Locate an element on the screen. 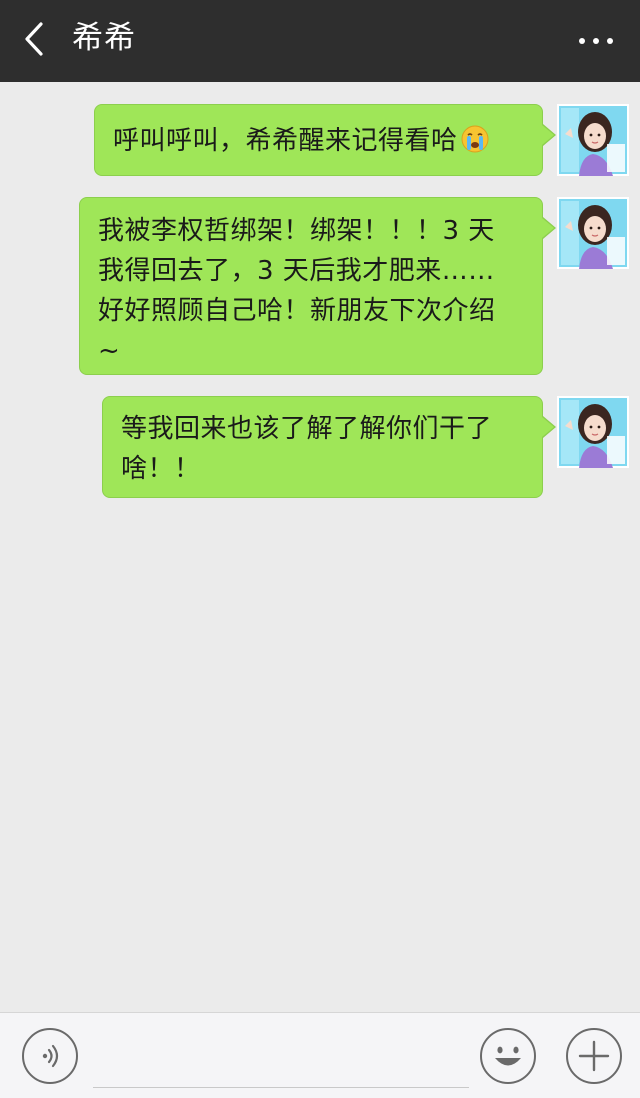 This screenshot has width=640, height=1098. plus-icon is located at coordinates (594, 1056).